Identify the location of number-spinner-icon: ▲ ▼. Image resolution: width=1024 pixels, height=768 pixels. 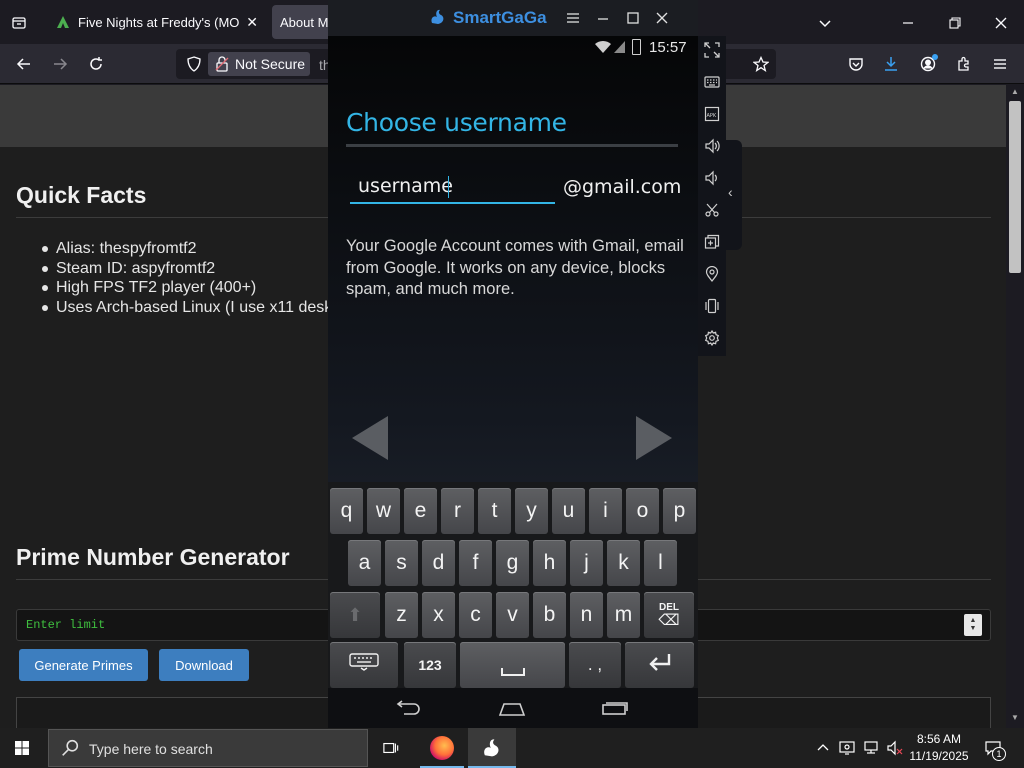
(973, 625).